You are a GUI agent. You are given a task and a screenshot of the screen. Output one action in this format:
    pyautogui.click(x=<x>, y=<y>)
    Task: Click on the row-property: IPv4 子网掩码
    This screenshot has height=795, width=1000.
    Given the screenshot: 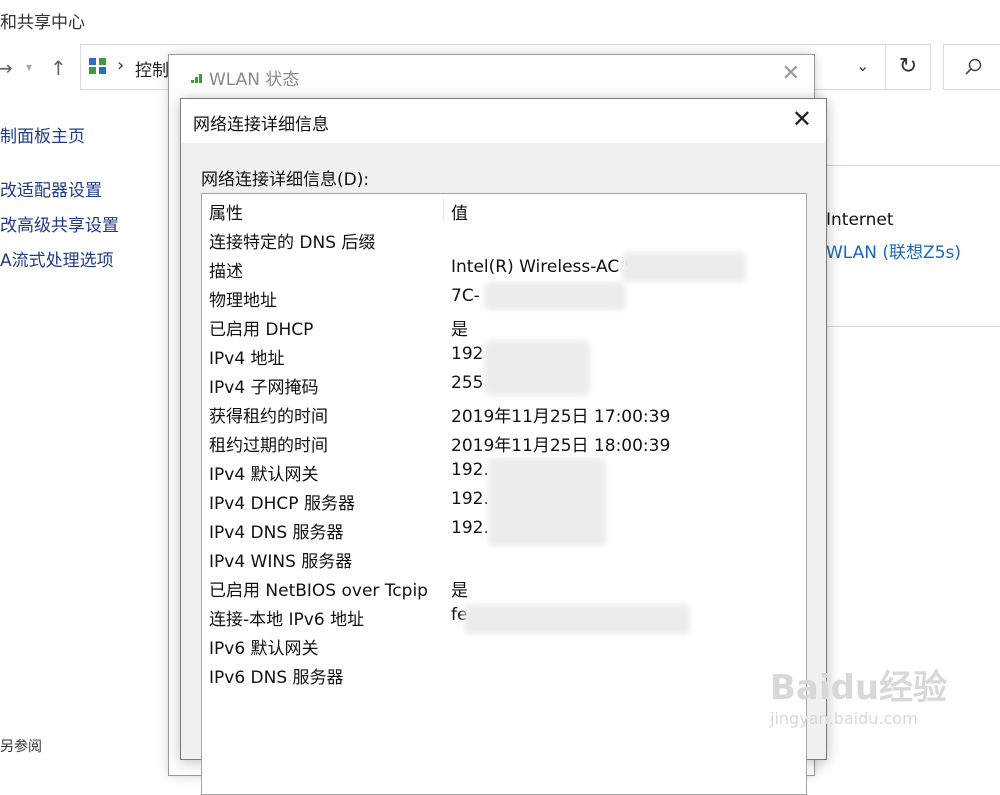 What is the action you would take?
    pyautogui.click(x=264, y=388)
    